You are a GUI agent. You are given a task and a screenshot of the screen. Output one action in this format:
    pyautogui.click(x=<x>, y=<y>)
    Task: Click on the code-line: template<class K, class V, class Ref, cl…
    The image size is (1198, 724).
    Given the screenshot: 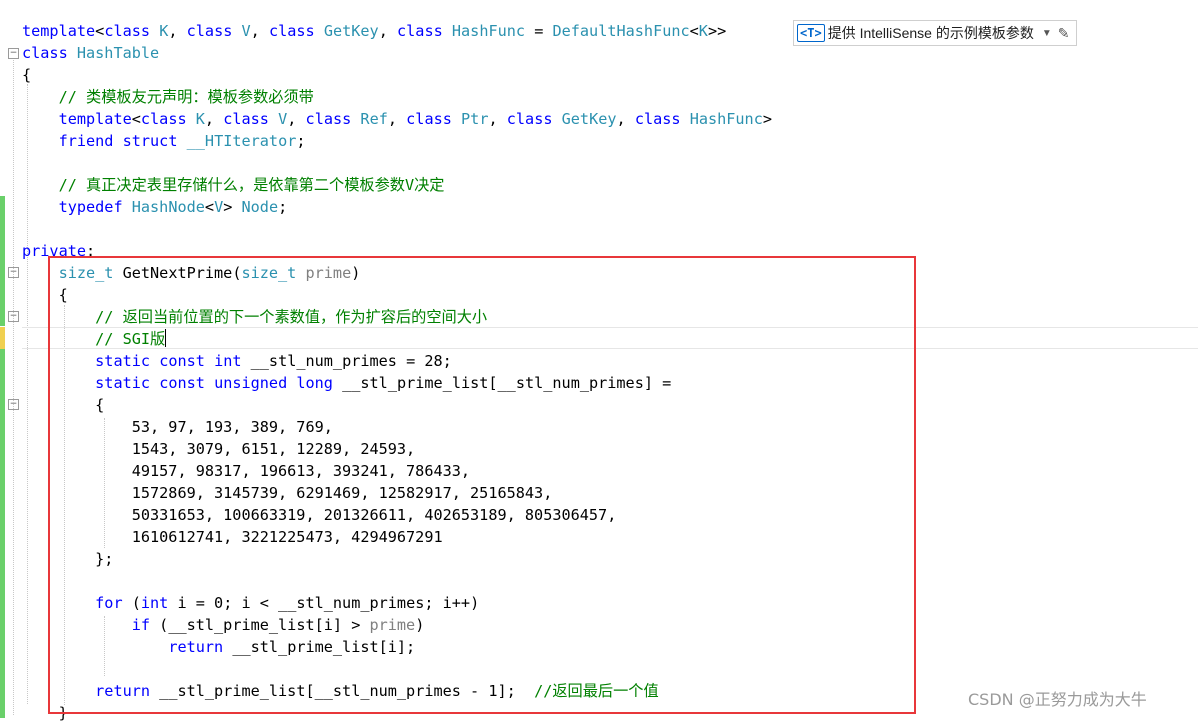 What is the action you would take?
    pyautogui.click(x=397, y=119)
    